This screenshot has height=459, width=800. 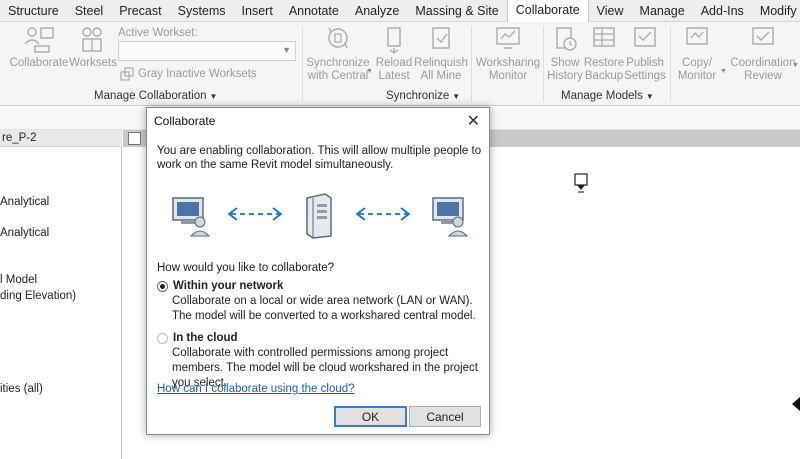 What do you see at coordinates (610, 11) in the screenshot?
I see `tab-view: View` at bounding box center [610, 11].